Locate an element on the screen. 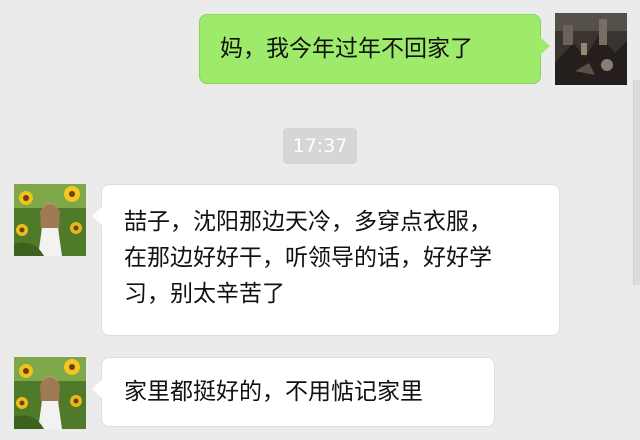  message-text-line: 在那边好好干，听领导的话，好好学 is located at coordinates (308, 258).